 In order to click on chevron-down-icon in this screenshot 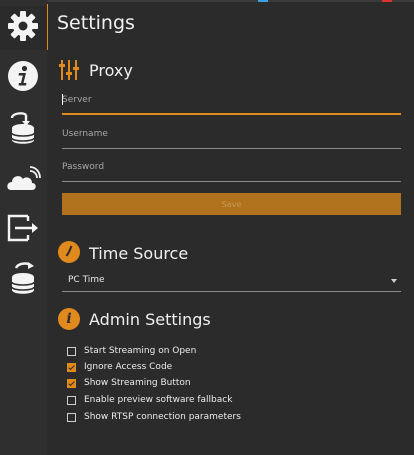, I will do `click(394, 281)`.